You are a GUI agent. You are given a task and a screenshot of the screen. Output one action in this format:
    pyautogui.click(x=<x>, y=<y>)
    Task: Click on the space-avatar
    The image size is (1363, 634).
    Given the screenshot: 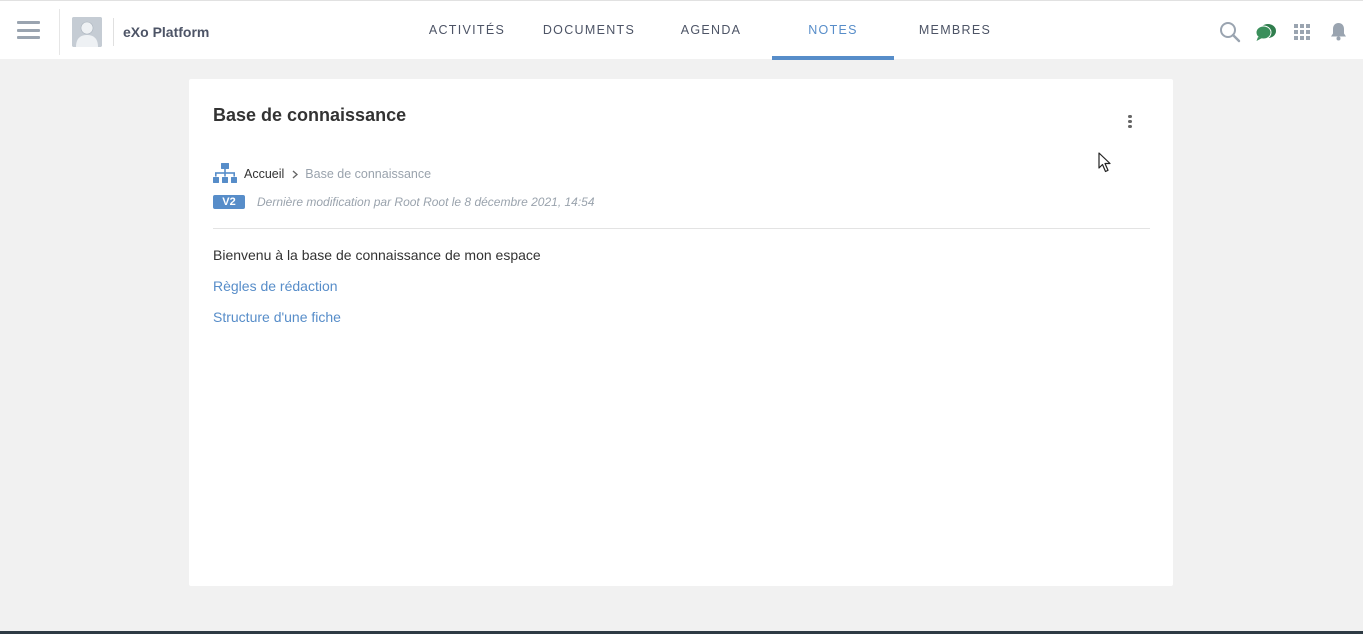 What is the action you would take?
    pyautogui.click(x=87, y=32)
    